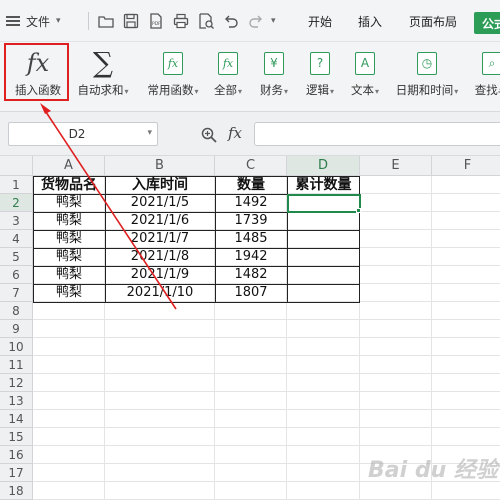 The height and width of the screenshot is (500, 500). Describe the element at coordinates (365, 76) in the screenshot. I see `text-functions-button: A 文本▾` at that location.